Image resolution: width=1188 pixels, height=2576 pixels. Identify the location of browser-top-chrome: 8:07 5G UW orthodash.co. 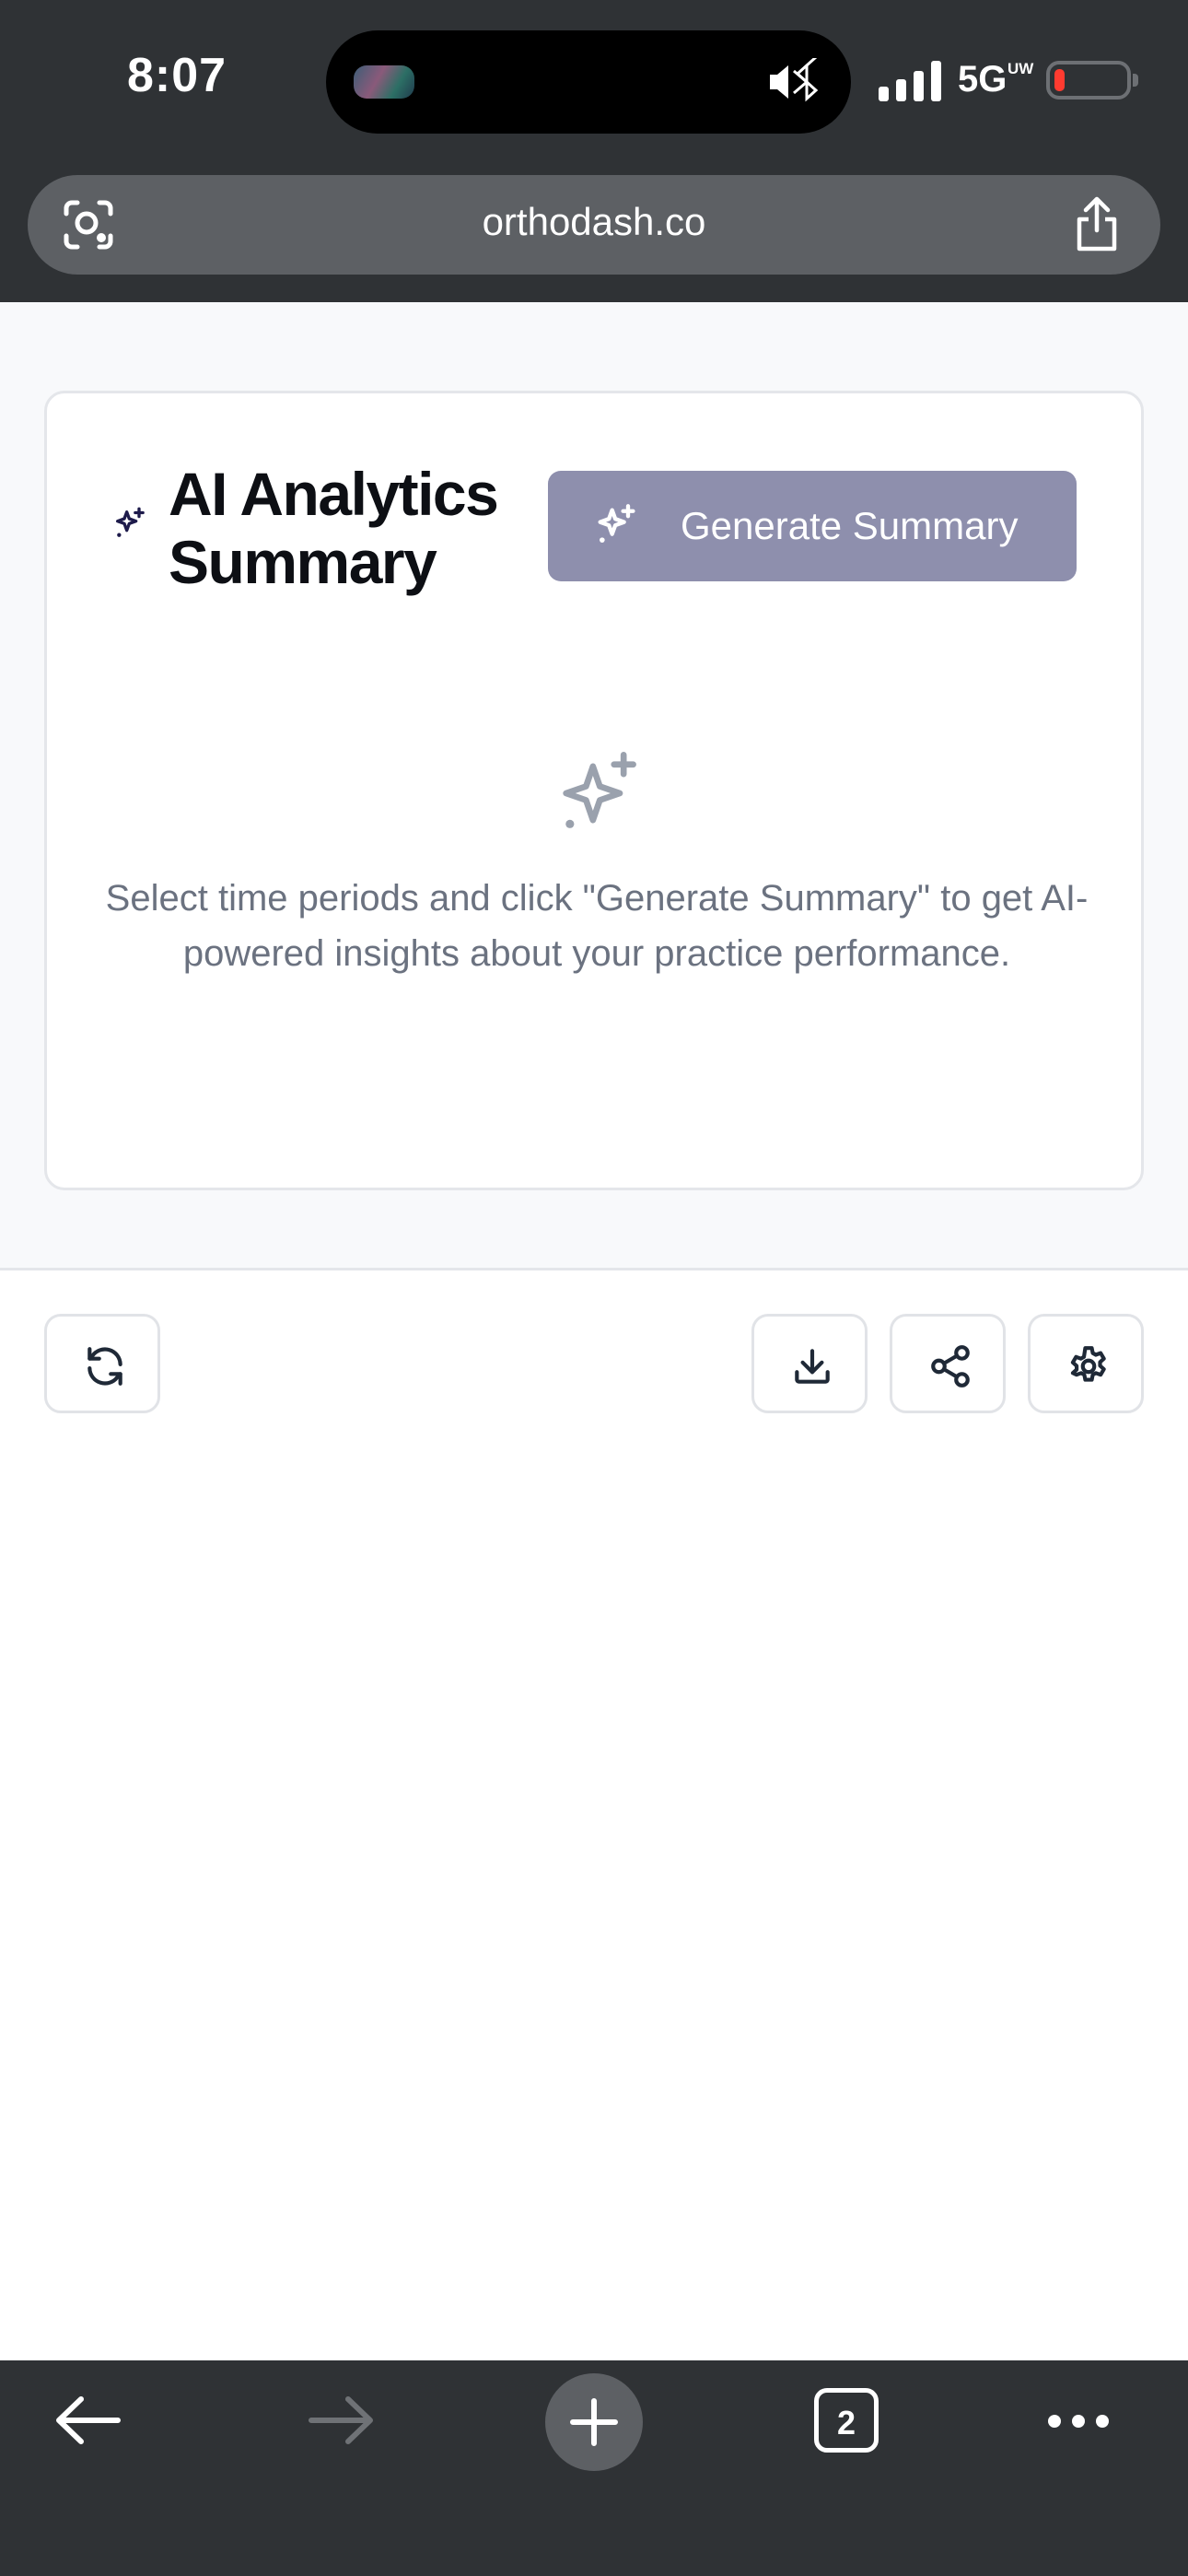
(594, 151).